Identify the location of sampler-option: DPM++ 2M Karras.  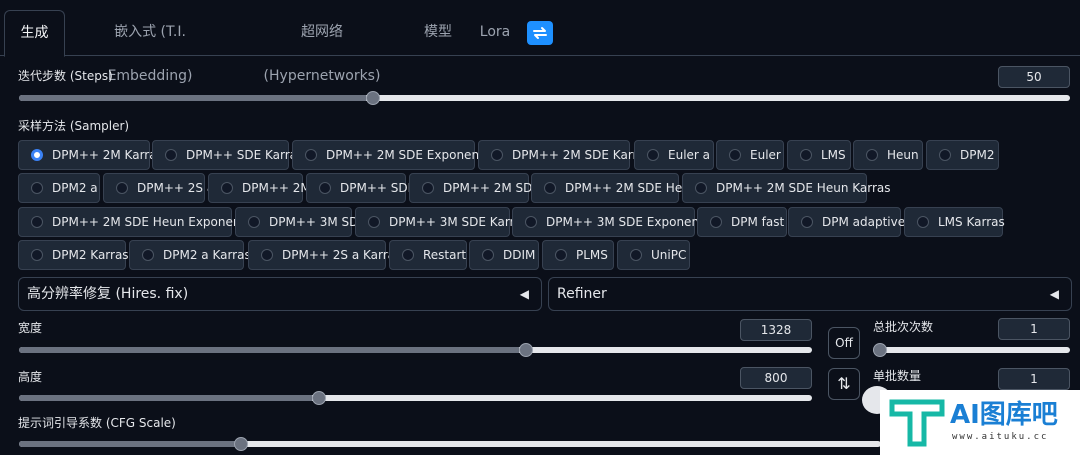
(90, 155).